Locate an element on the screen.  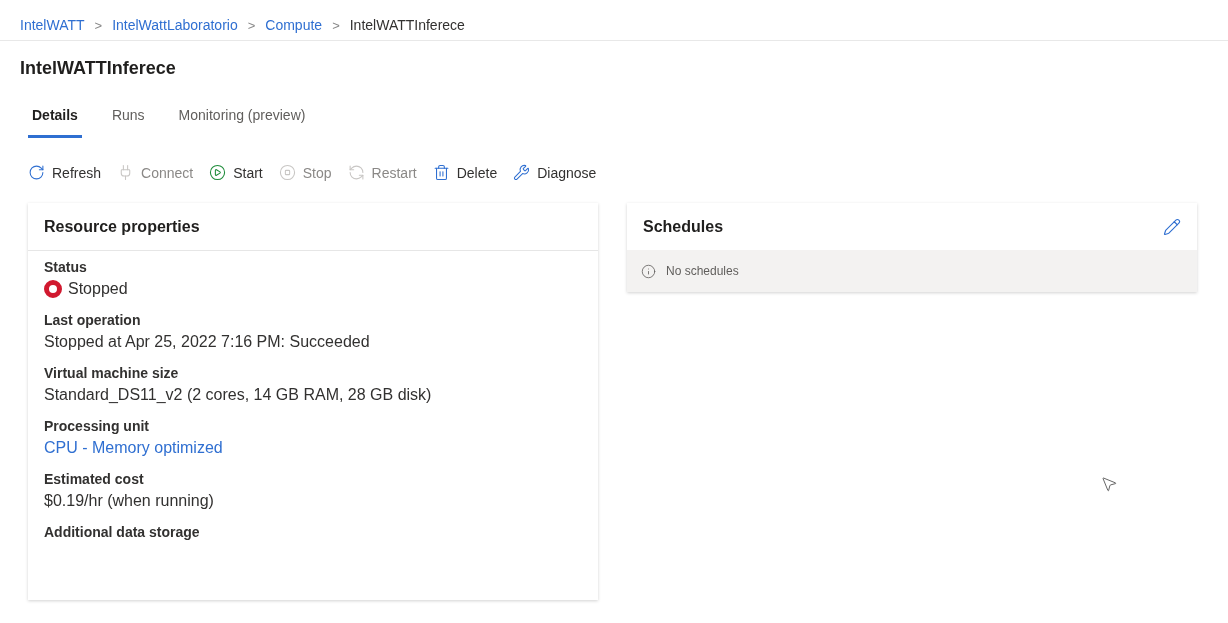
property-value: $0.19/hr (when running) is located at coordinates (129, 501).